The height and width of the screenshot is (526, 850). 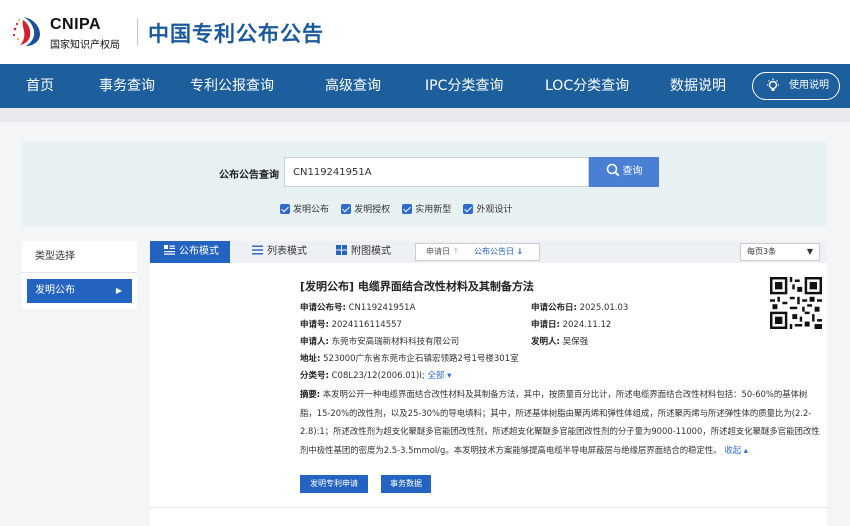 I want to click on list-mode-icon, so click(x=257, y=250).